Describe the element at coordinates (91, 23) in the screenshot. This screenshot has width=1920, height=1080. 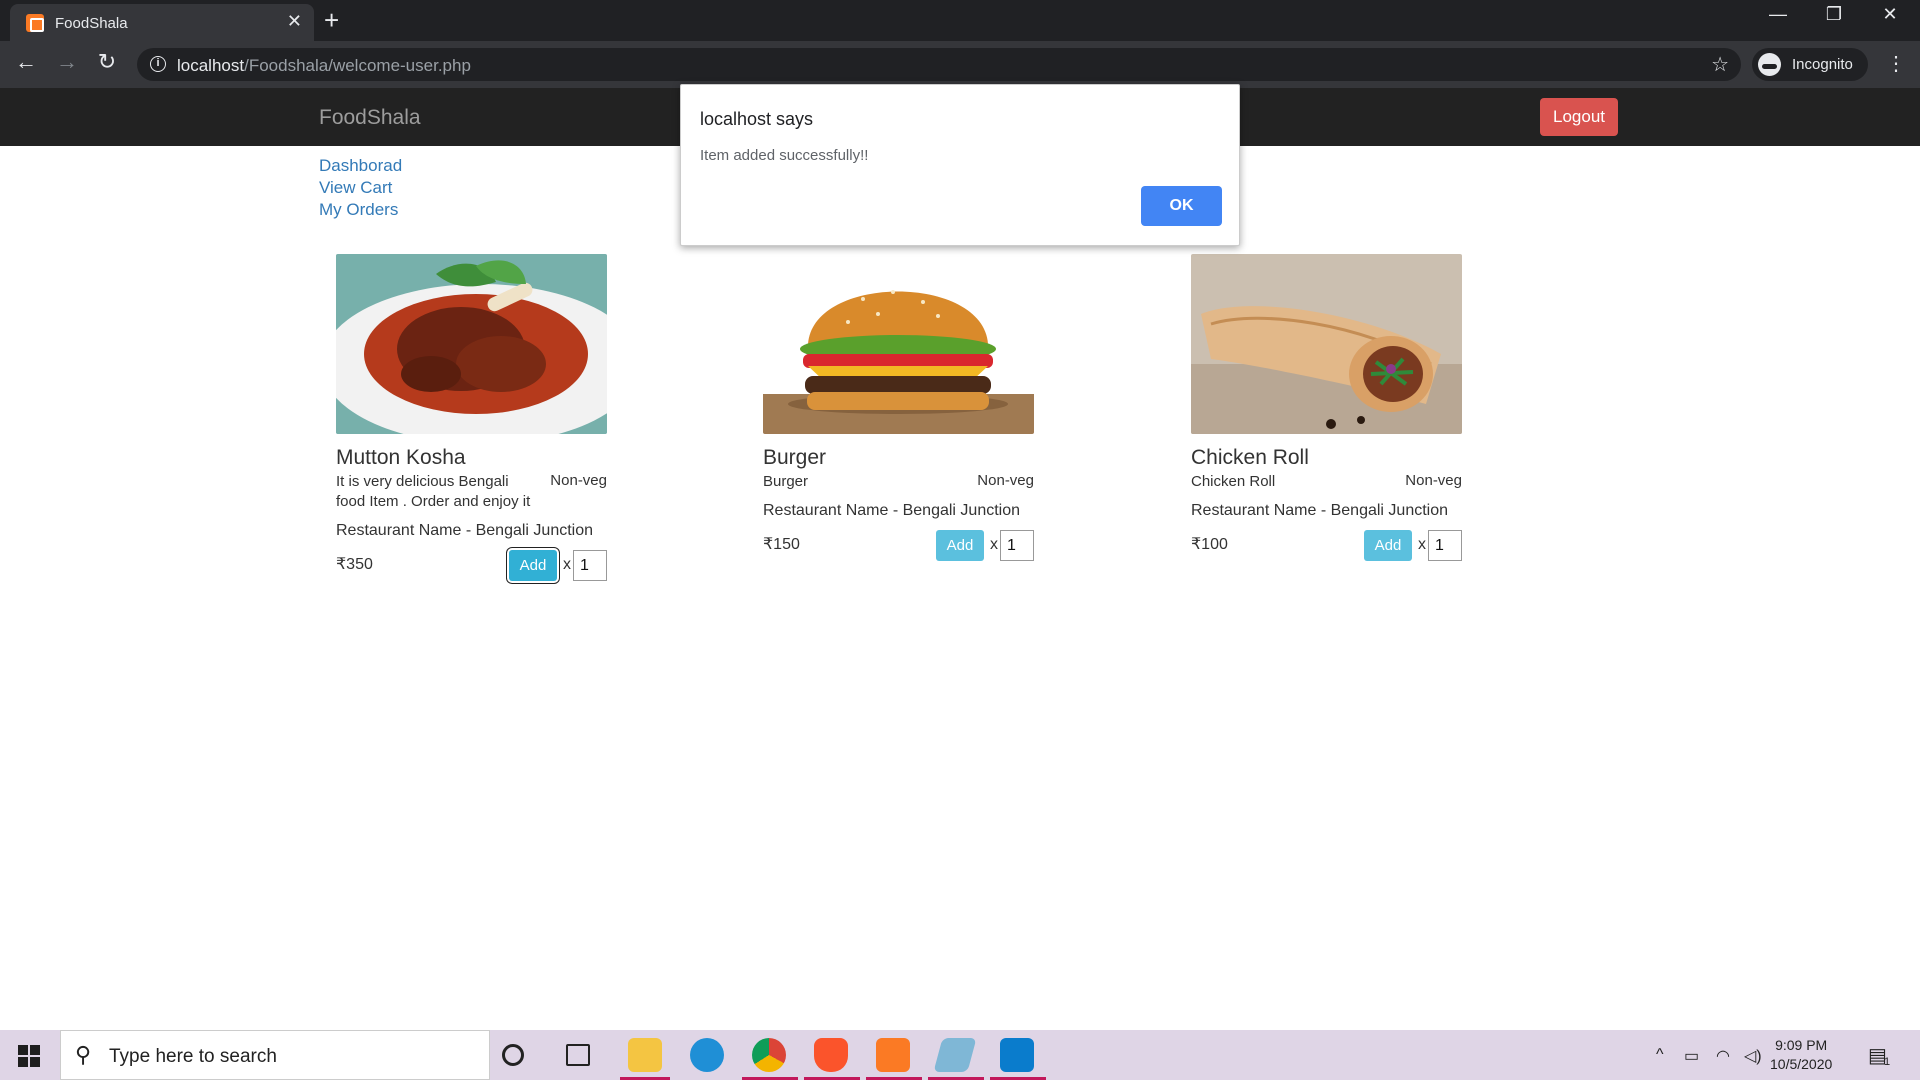
I see `tab-title: FoodShala` at that location.